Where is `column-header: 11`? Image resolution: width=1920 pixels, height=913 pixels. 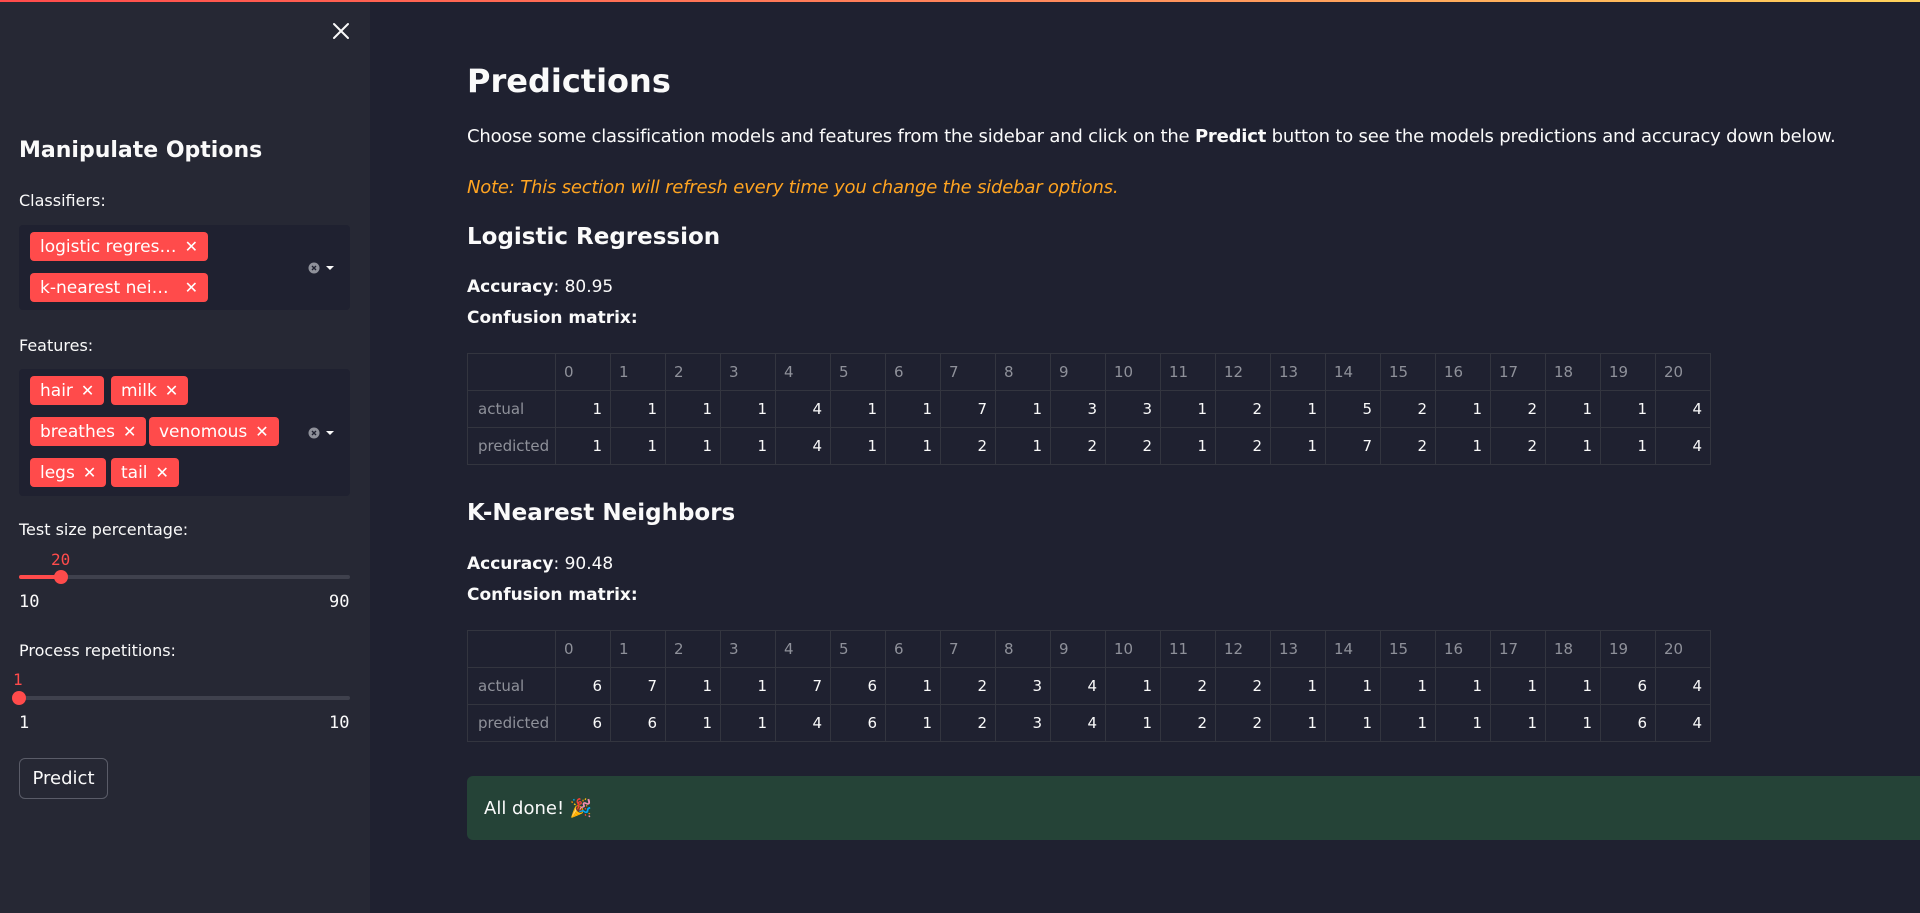 column-header: 11 is located at coordinates (1188, 372).